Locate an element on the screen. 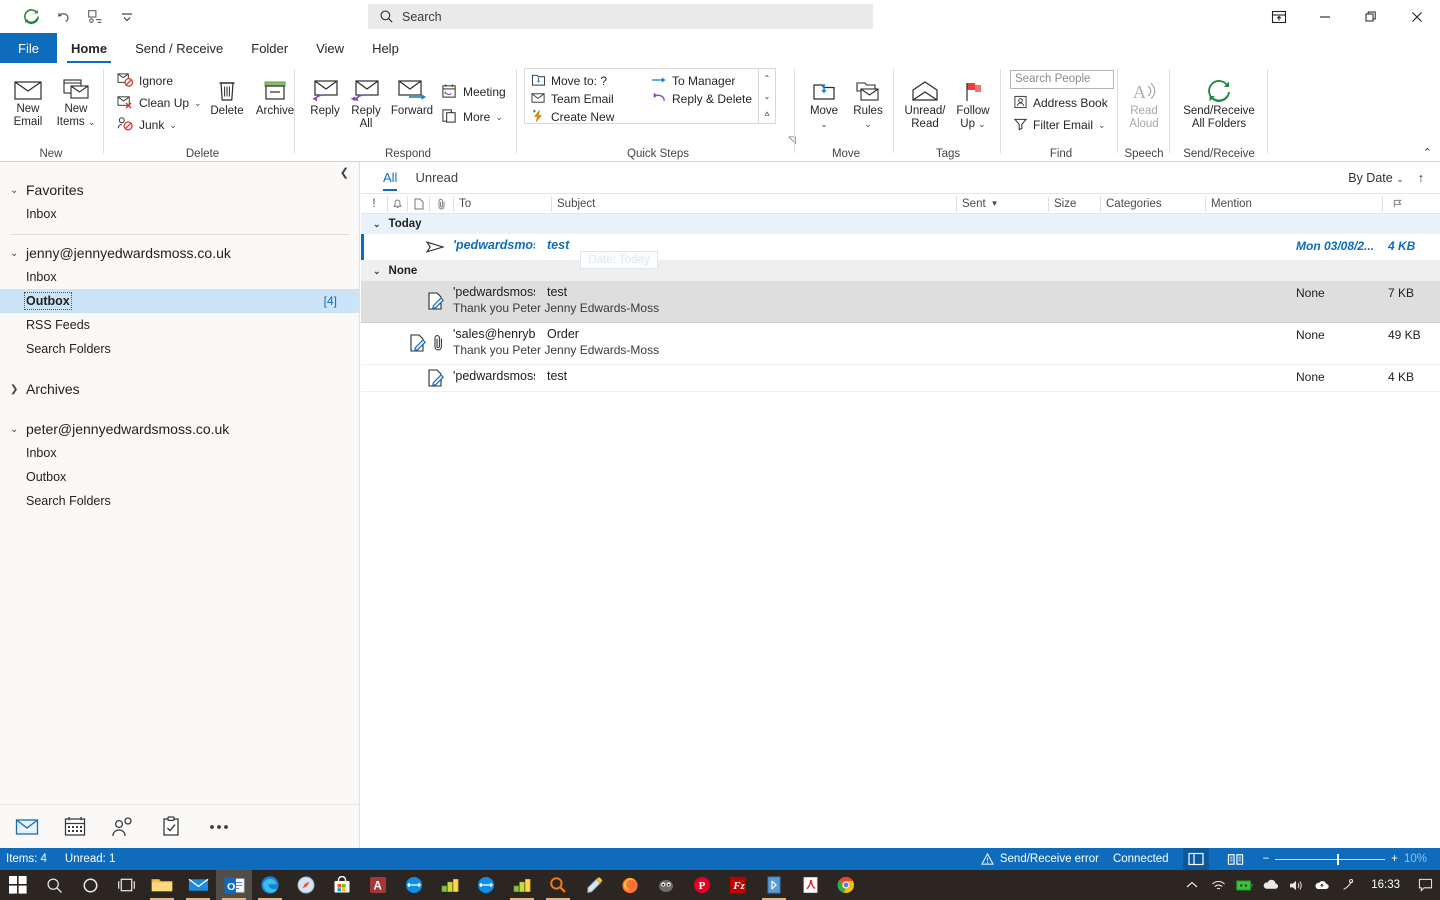 This screenshot has height=900, width=1440. store-taskbar is located at coordinates (342, 885).